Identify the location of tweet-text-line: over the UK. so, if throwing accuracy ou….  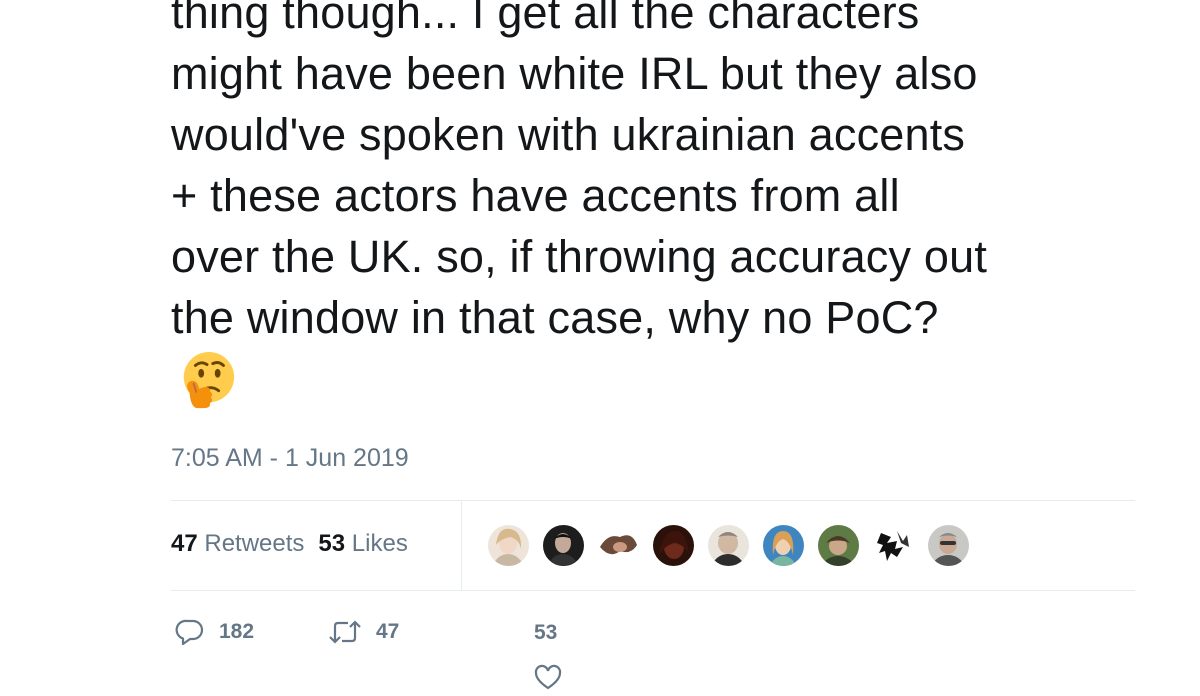
(579, 256).